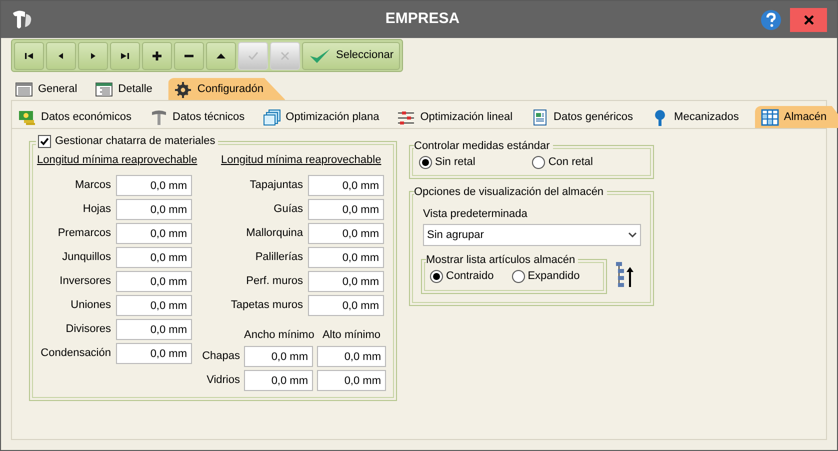 The width and height of the screenshot is (838, 451). Describe the element at coordinates (475, 214) in the screenshot. I see `field-label: Vista predeterminada` at that location.